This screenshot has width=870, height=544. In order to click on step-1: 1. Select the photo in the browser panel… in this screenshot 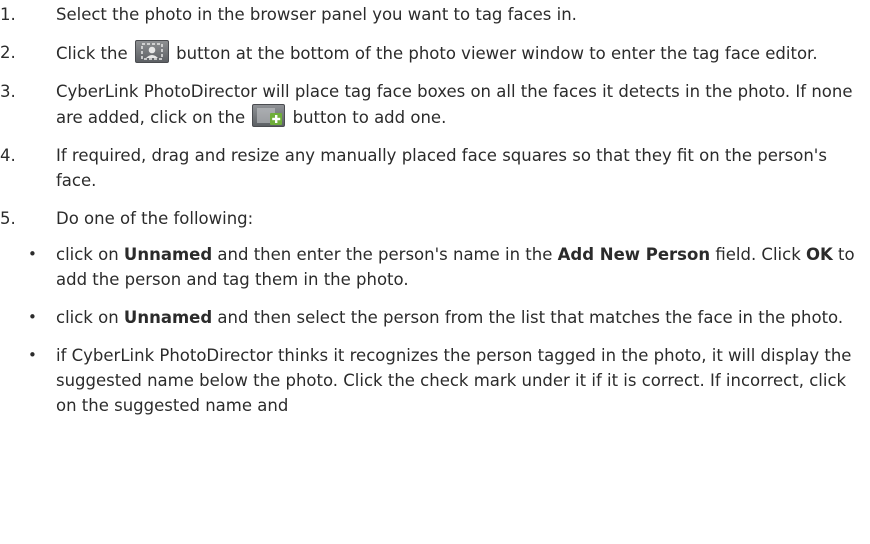, I will do `click(435, 14)`.